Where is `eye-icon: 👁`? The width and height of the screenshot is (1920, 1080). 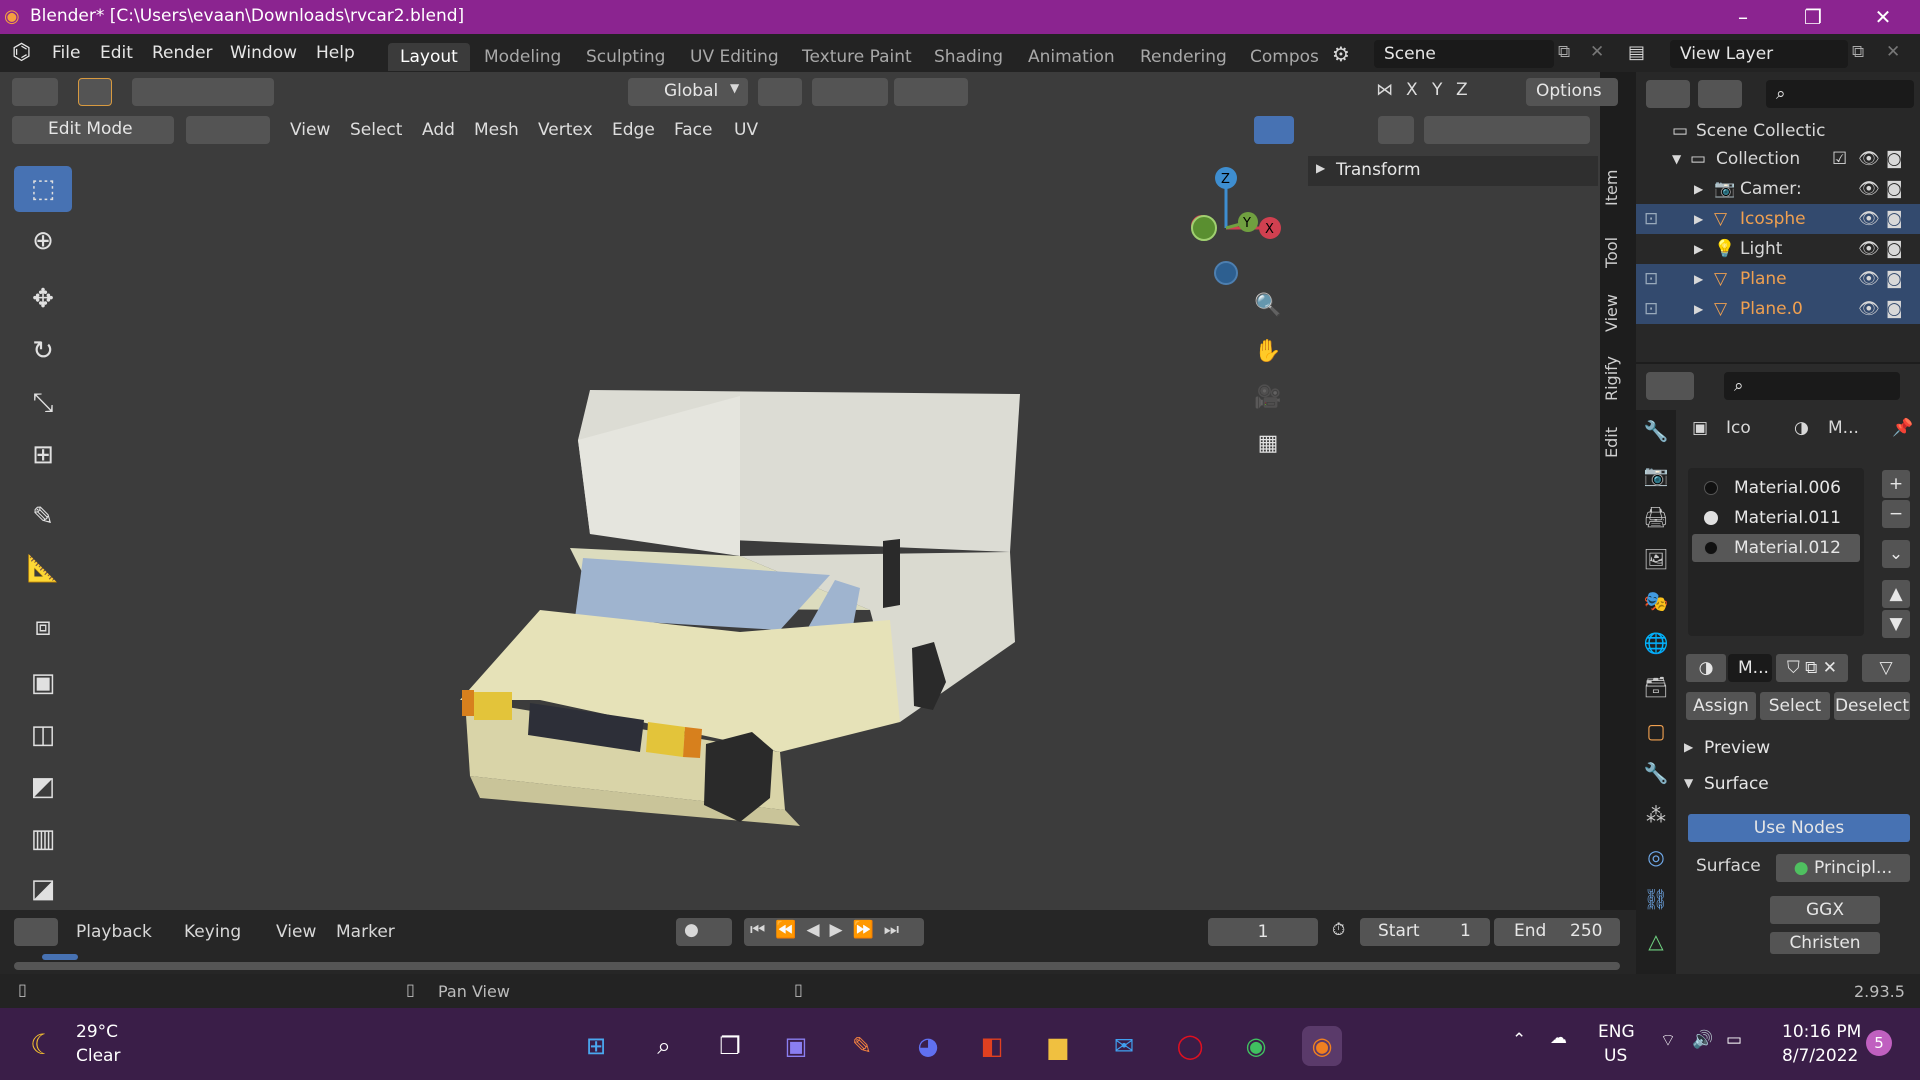 eye-icon: 👁 is located at coordinates (1869, 189).